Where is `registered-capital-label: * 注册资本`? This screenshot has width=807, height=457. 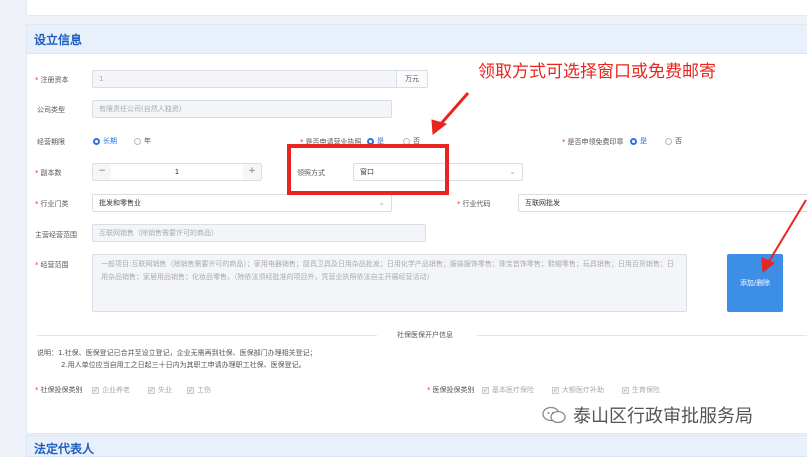 registered-capital-label: * 注册资本 is located at coordinates (52, 80).